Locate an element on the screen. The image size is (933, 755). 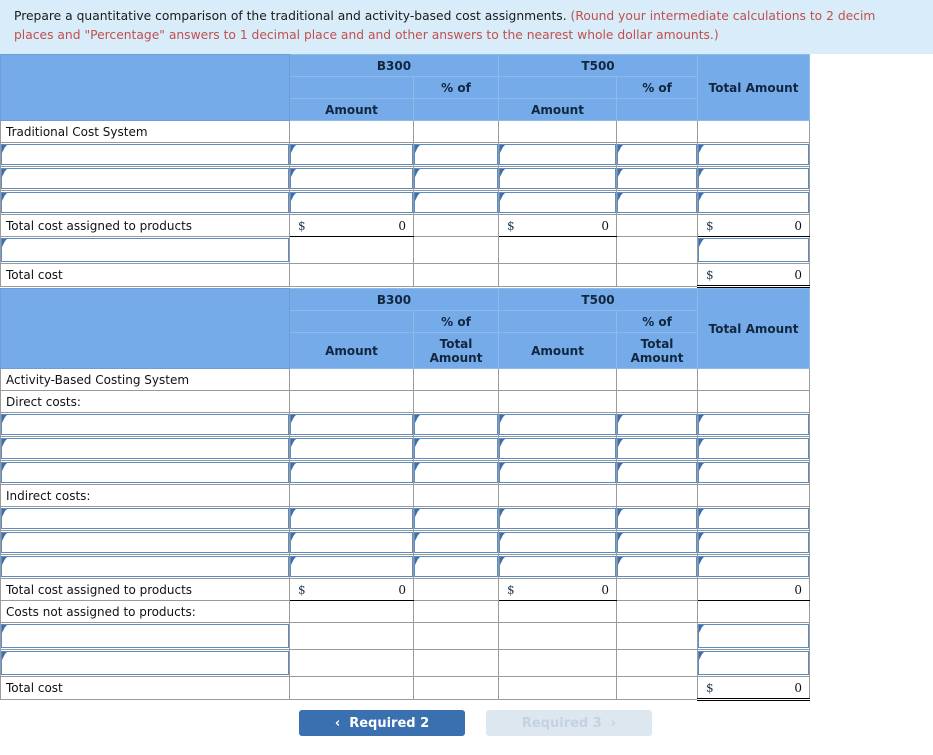
table-row: Costs not assigned to products: is located at coordinates (405, 611).